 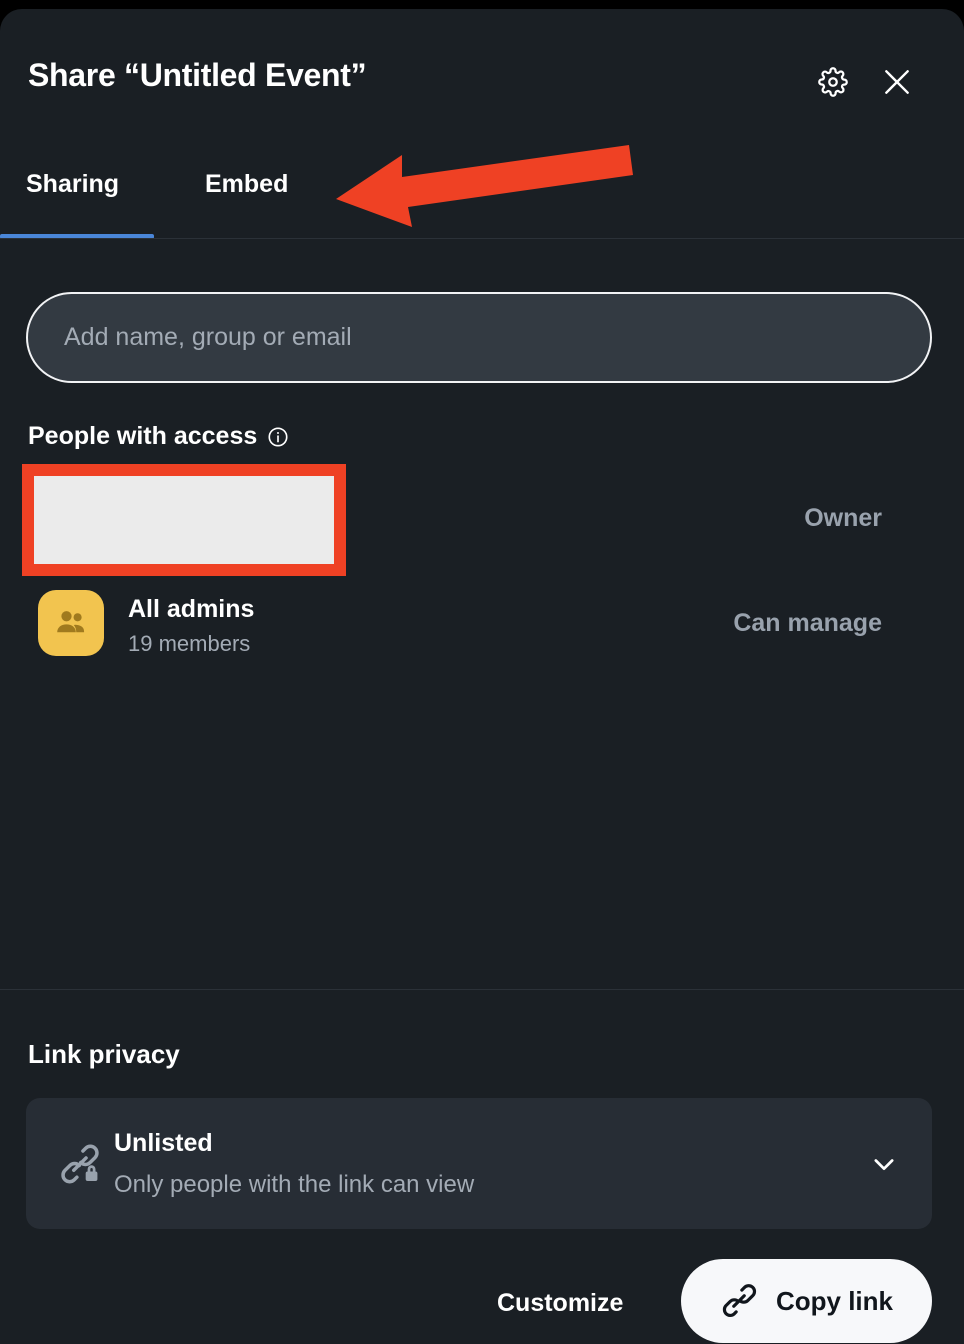 I want to click on customize-button: Customize, so click(x=560, y=1303).